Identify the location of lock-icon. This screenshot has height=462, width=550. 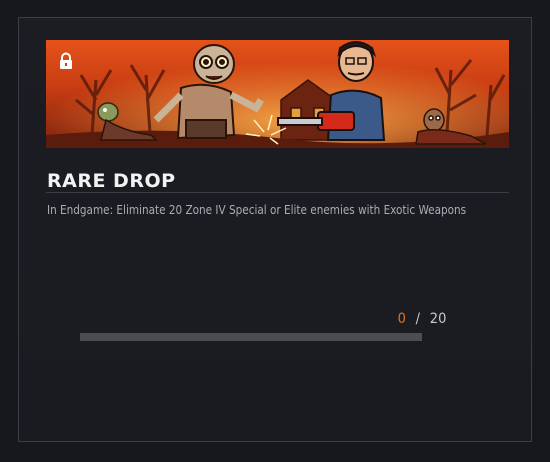
(66, 61).